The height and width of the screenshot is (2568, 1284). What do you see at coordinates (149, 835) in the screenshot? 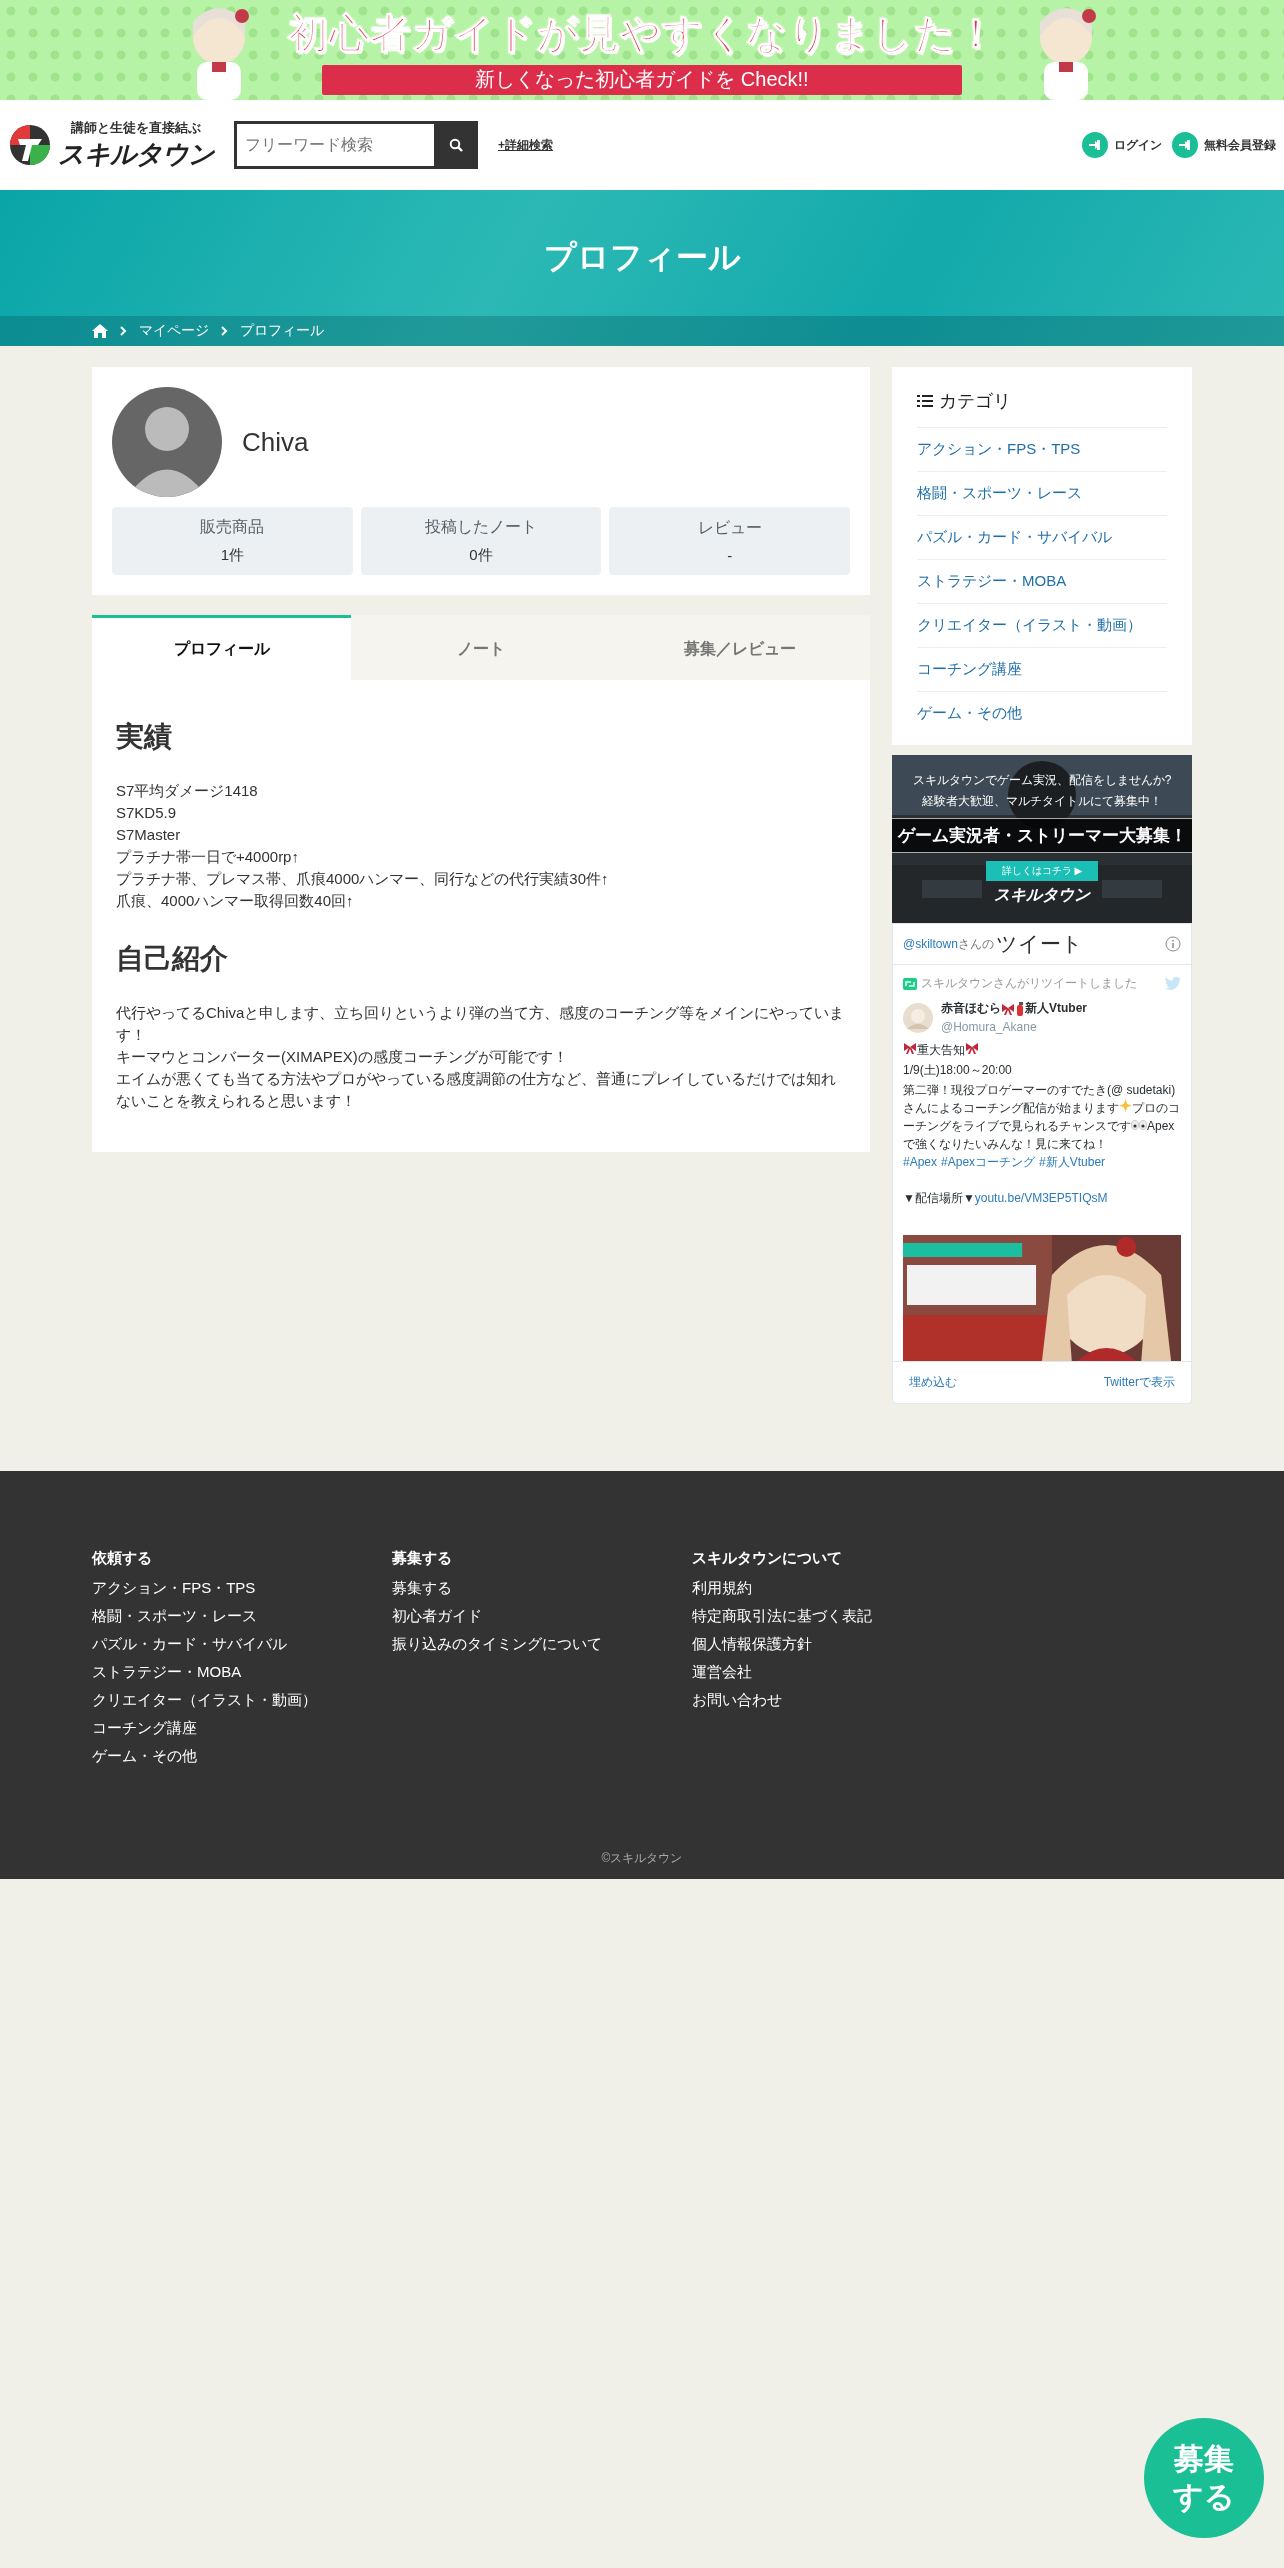
I see `body-text: S7Master` at bounding box center [149, 835].